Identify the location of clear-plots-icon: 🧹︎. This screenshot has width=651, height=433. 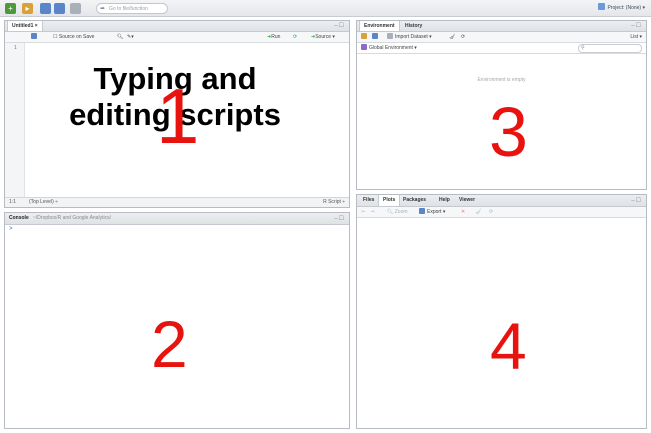
(478, 212).